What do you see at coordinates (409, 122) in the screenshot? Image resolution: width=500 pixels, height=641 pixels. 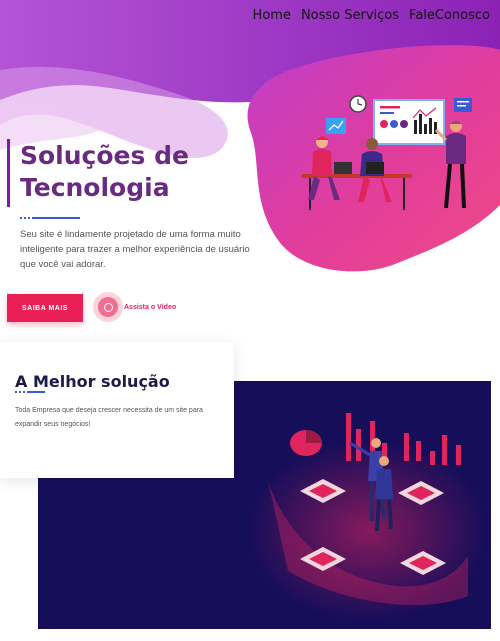 I see `presentation-board-icon` at bounding box center [409, 122].